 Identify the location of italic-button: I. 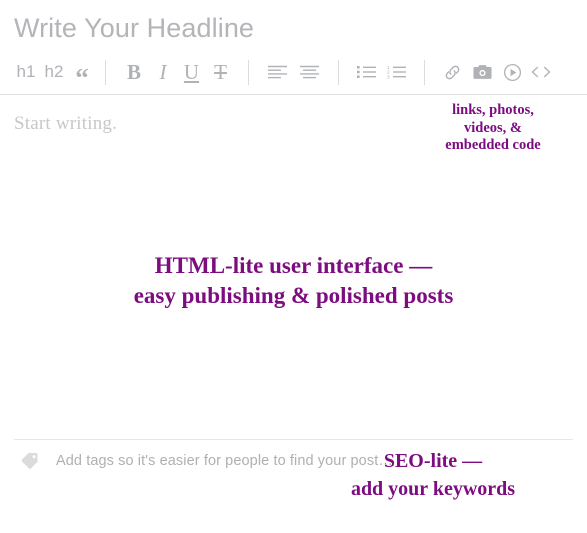
(163, 72).